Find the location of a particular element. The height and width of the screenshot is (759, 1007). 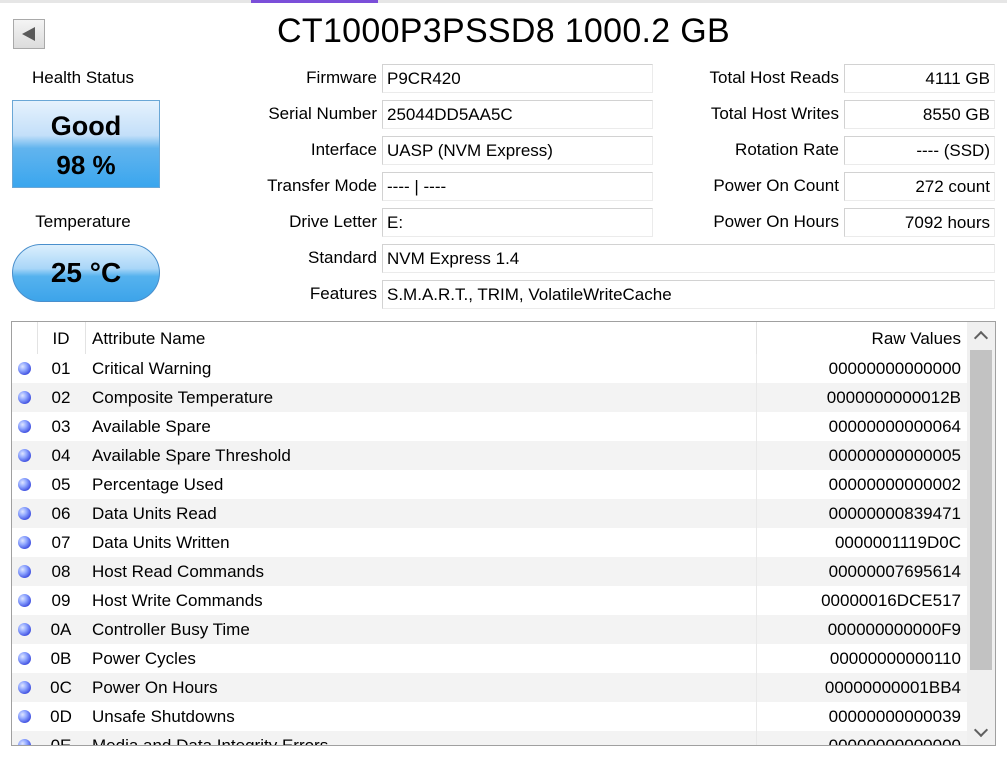

table-row: 0A Controller Busy Time 000000000000F9 is located at coordinates (489, 629).